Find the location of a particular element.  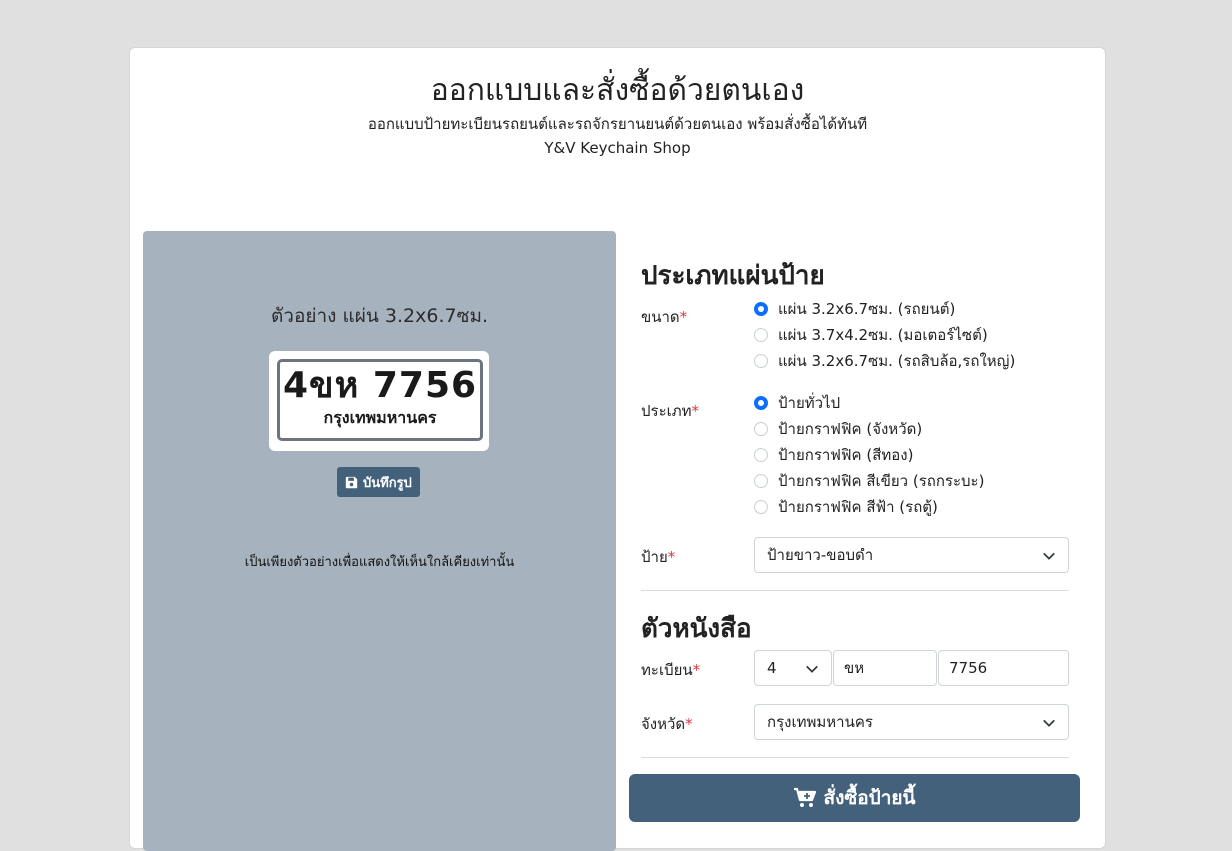

type-option-graphic-green: ป้ายกราฟฟิค สีเขียว (รถกระบะ) is located at coordinates (869, 481).